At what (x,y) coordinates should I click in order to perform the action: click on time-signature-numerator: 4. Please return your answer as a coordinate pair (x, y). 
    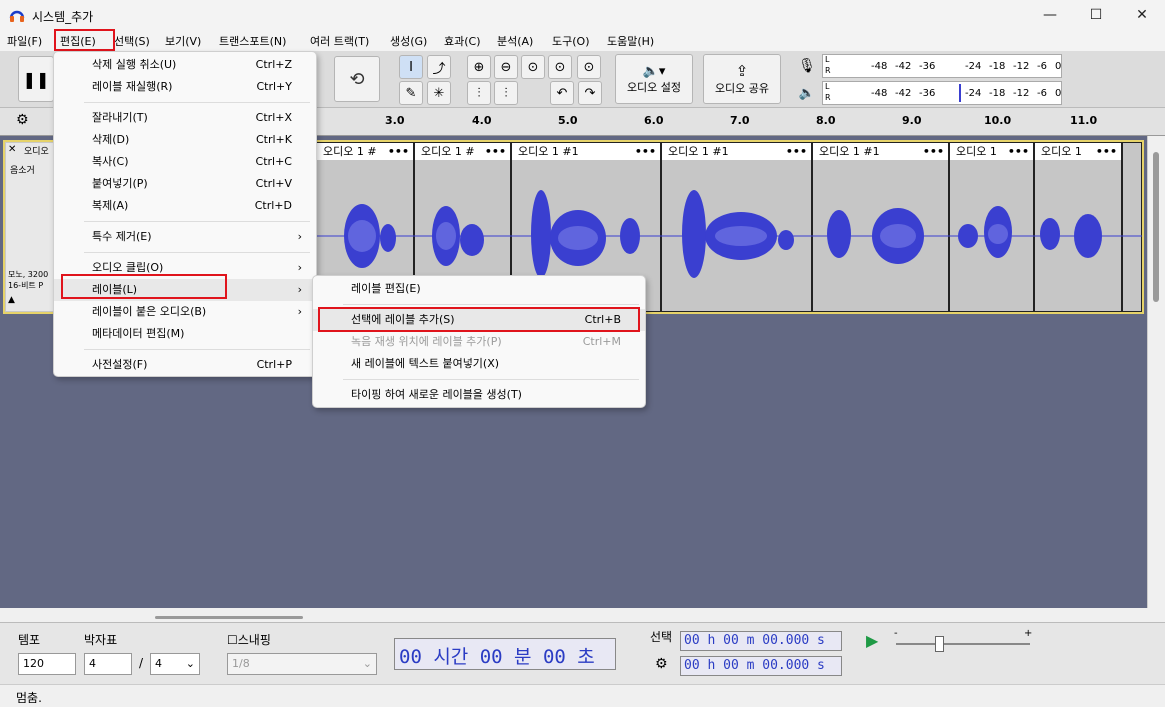
    Looking at the image, I should click on (108, 664).